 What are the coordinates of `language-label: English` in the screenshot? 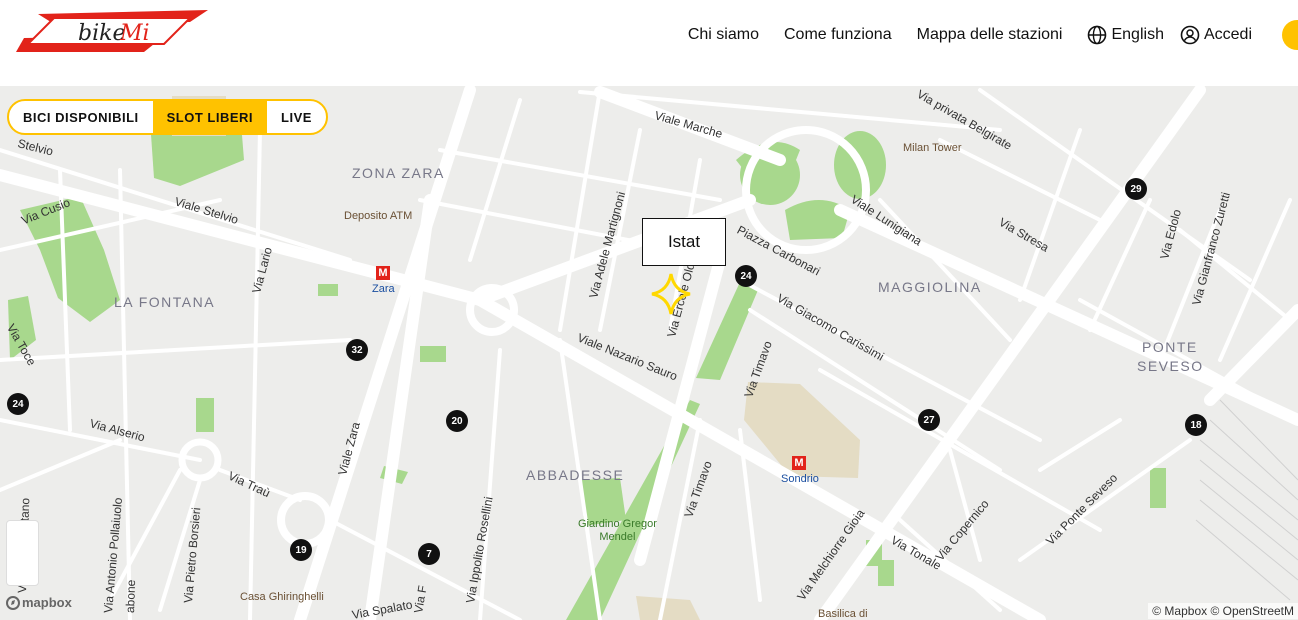 It's located at (1137, 34).